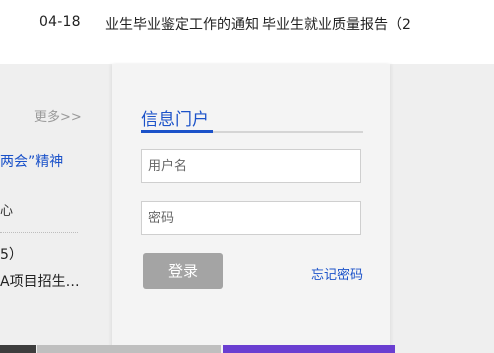  Describe the element at coordinates (175, 120) in the screenshot. I see `login-card-title: 信息门户` at that location.